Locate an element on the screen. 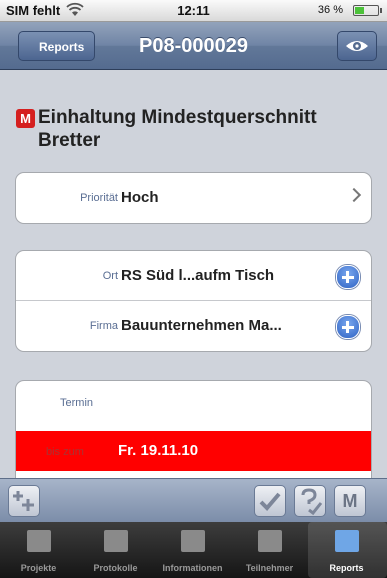 The width and height of the screenshot is (387, 578). tab-label: Reports is located at coordinates (346, 568).